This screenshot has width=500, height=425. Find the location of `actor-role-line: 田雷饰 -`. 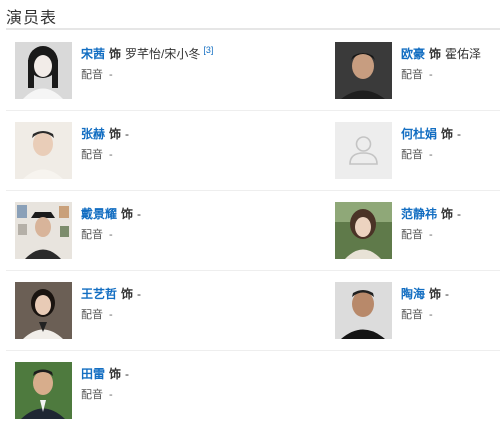

actor-role-line: 田雷饰 - is located at coordinates (105, 373).